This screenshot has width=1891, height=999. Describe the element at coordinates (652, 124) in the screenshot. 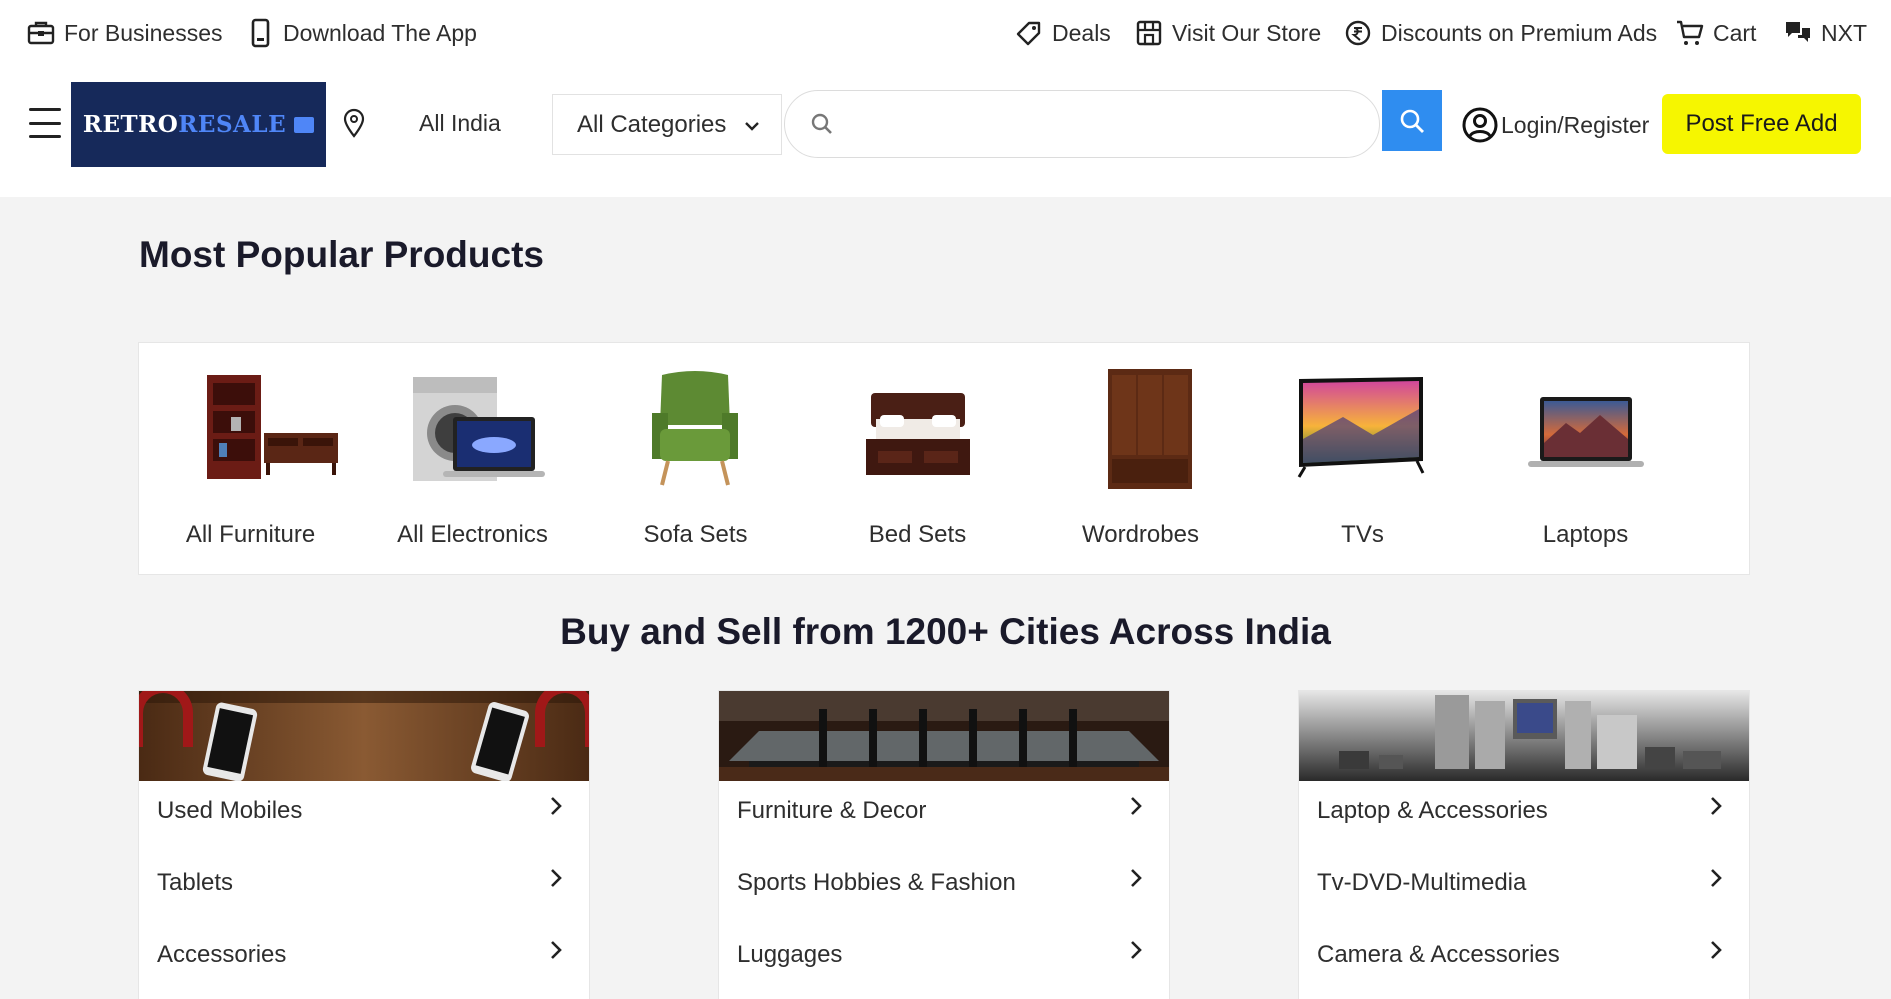

I see `category-dropdown-value: All Categories` at that location.